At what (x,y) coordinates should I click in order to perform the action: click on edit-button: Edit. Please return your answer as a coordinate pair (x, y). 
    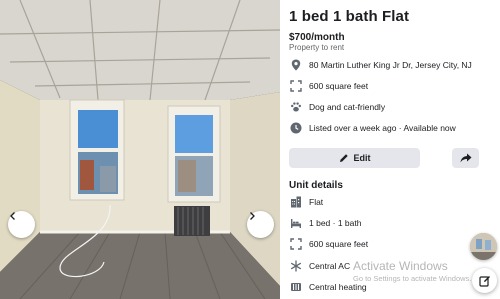
    Looking at the image, I should click on (354, 158).